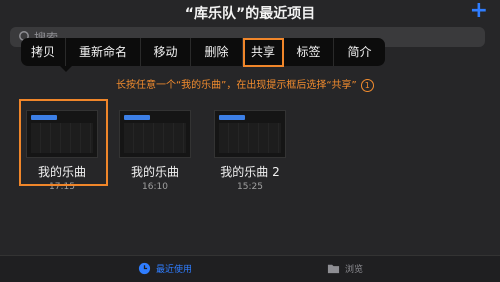 The width and height of the screenshot is (500, 282). What do you see at coordinates (103, 52) in the screenshot?
I see `menu-item-rename: 重新命名` at bounding box center [103, 52].